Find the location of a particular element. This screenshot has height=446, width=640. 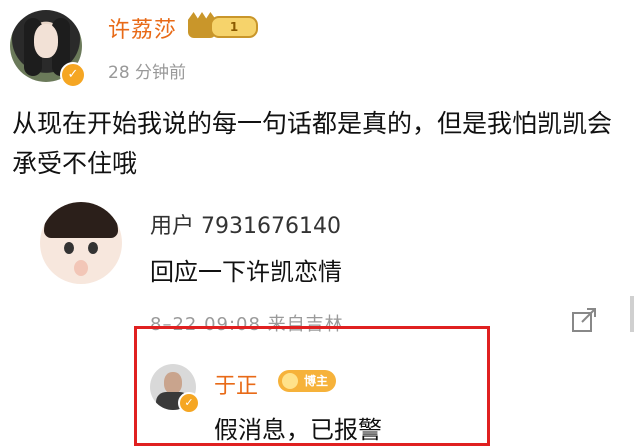

author-name: 许荔莎 is located at coordinates (142, 28).